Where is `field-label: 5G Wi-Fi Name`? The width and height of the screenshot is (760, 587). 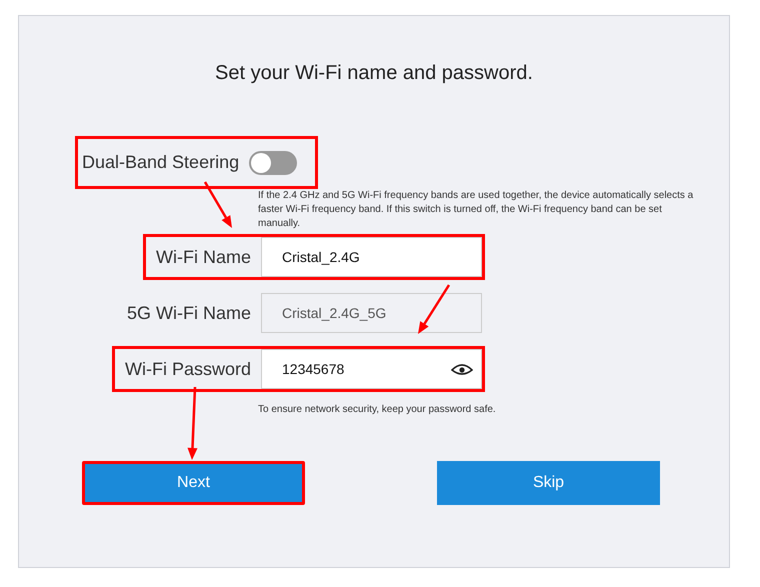
field-label: 5G Wi-Fi Name is located at coordinates (189, 313).